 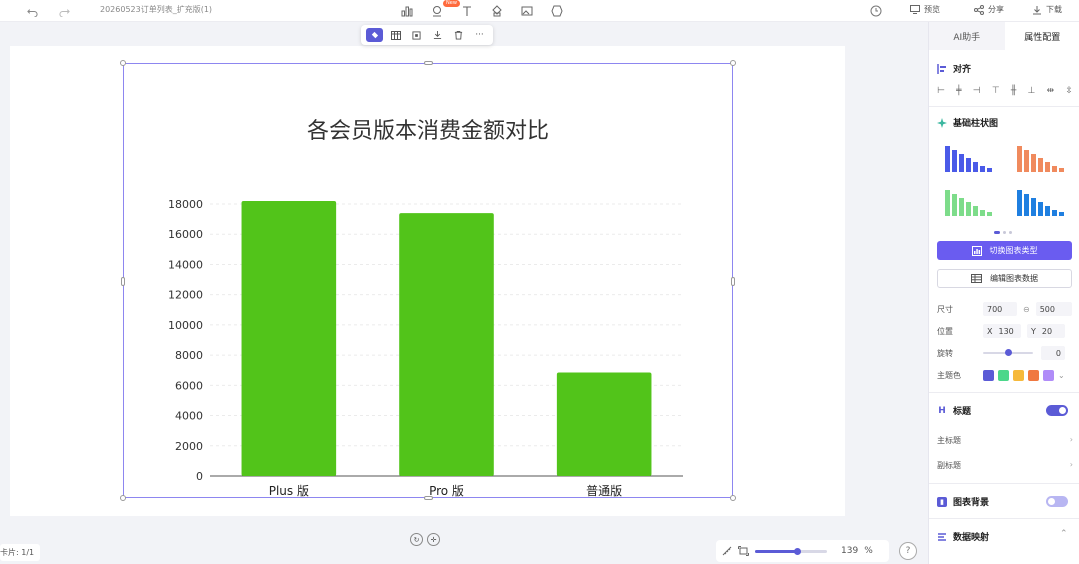 I want to click on chart-type-label: 基础柱状图, so click(x=976, y=124).